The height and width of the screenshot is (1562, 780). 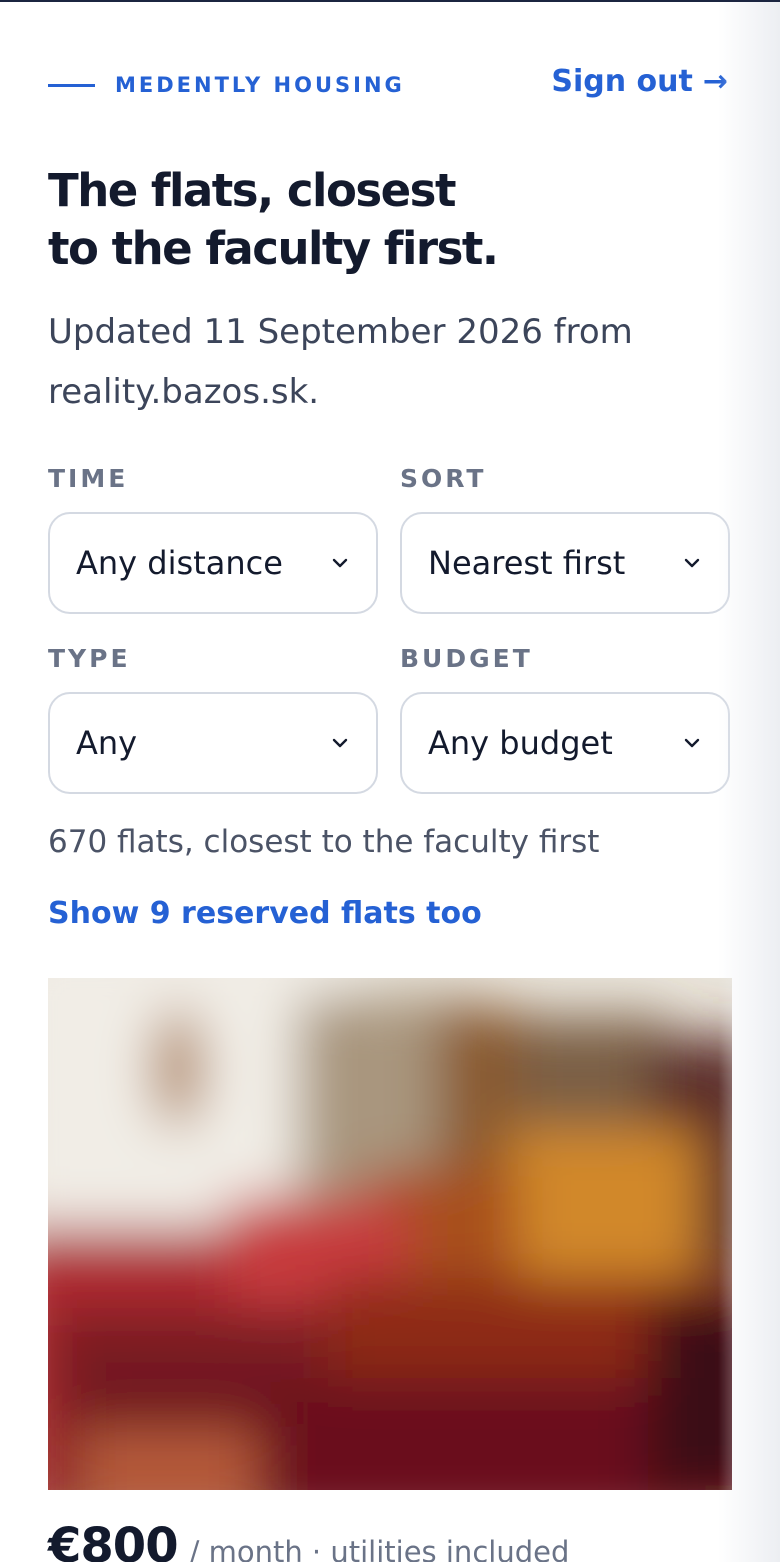 What do you see at coordinates (622, 81) in the screenshot?
I see `sign-out-label: Sign out` at bounding box center [622, 81].